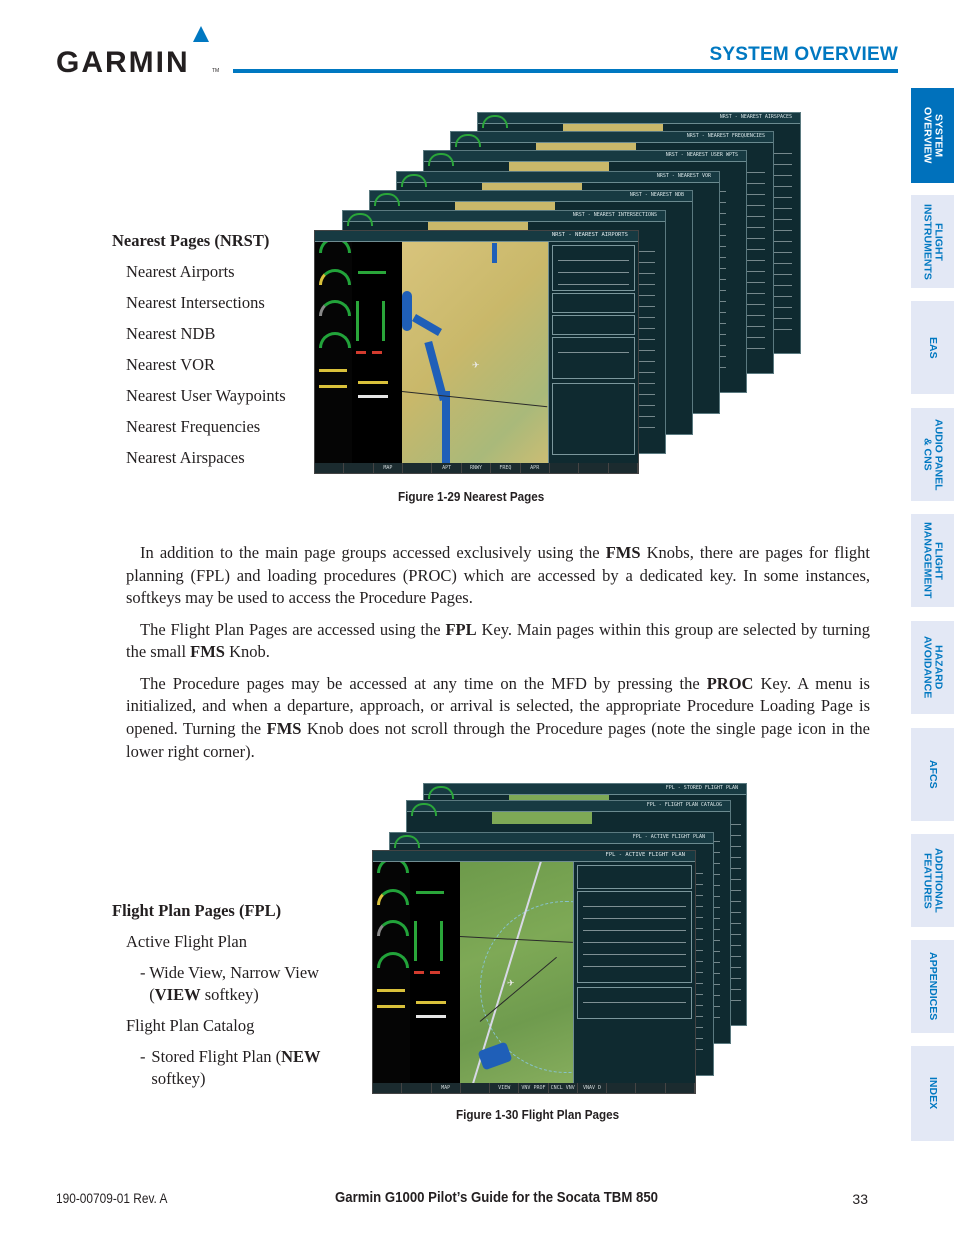 This screenshot has height=1235, width=954. What do you see at coordinates (506, 468) in the screenshot?
I see `softkey-freq: FREQ` at bounding box center [506, 468].